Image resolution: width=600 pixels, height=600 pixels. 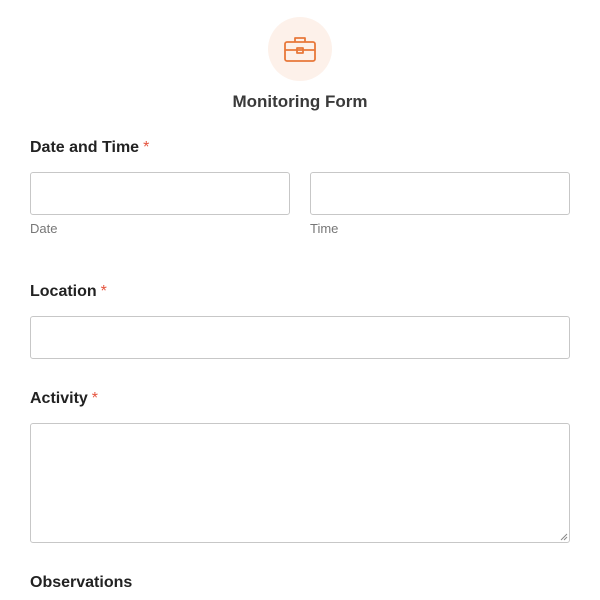 I want to click on form-title: Monitoring Form, so click(x=300, y=101).